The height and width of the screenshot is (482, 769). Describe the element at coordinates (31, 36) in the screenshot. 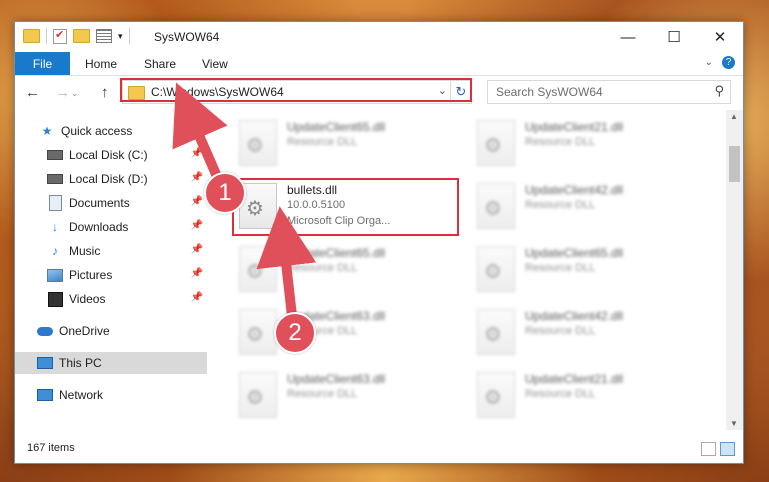

I see `folder-icon` at that location.